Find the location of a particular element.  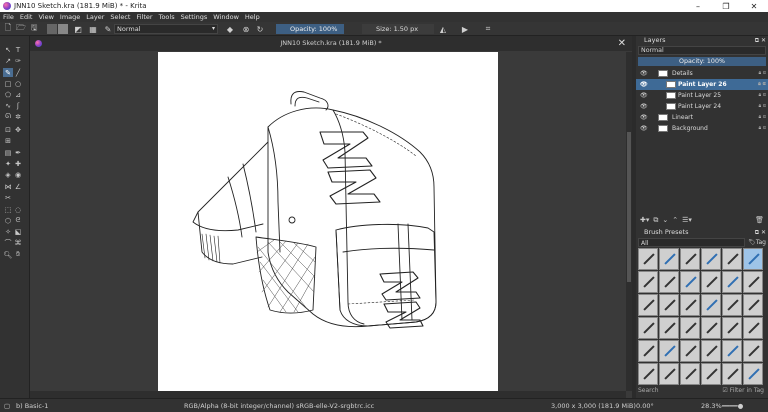

pan-tool-icon: ✋︎ is located at coordinates (18, 254).